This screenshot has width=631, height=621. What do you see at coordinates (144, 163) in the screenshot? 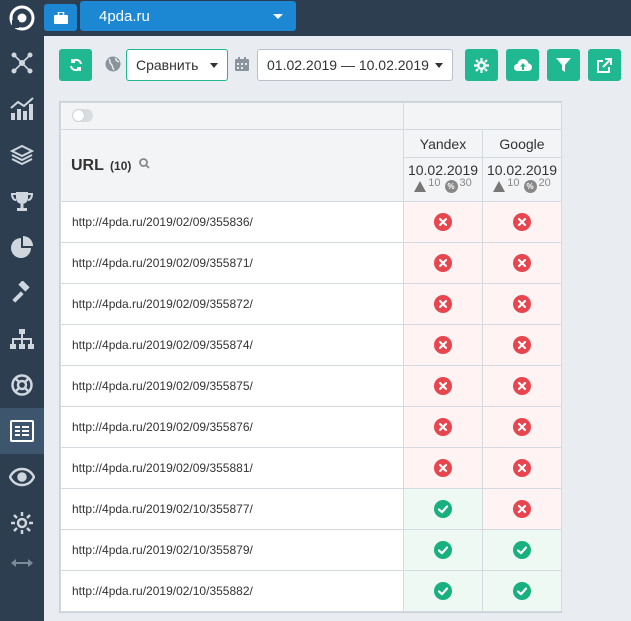
I see `search-icon` at bounding box center [144, 163].